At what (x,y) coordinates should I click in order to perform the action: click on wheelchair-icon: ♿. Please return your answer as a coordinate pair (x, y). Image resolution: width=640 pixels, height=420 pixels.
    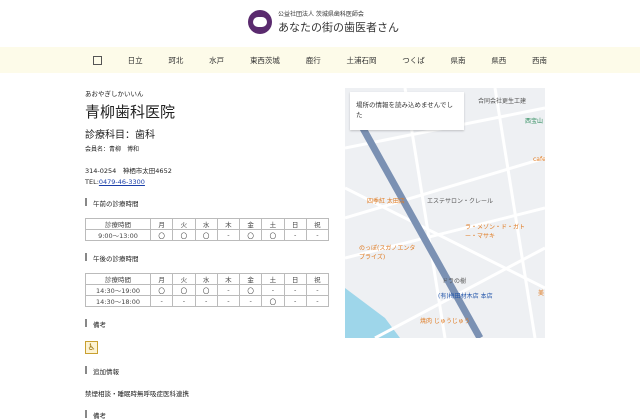
    Looking at the image, I should click on (91, 347).